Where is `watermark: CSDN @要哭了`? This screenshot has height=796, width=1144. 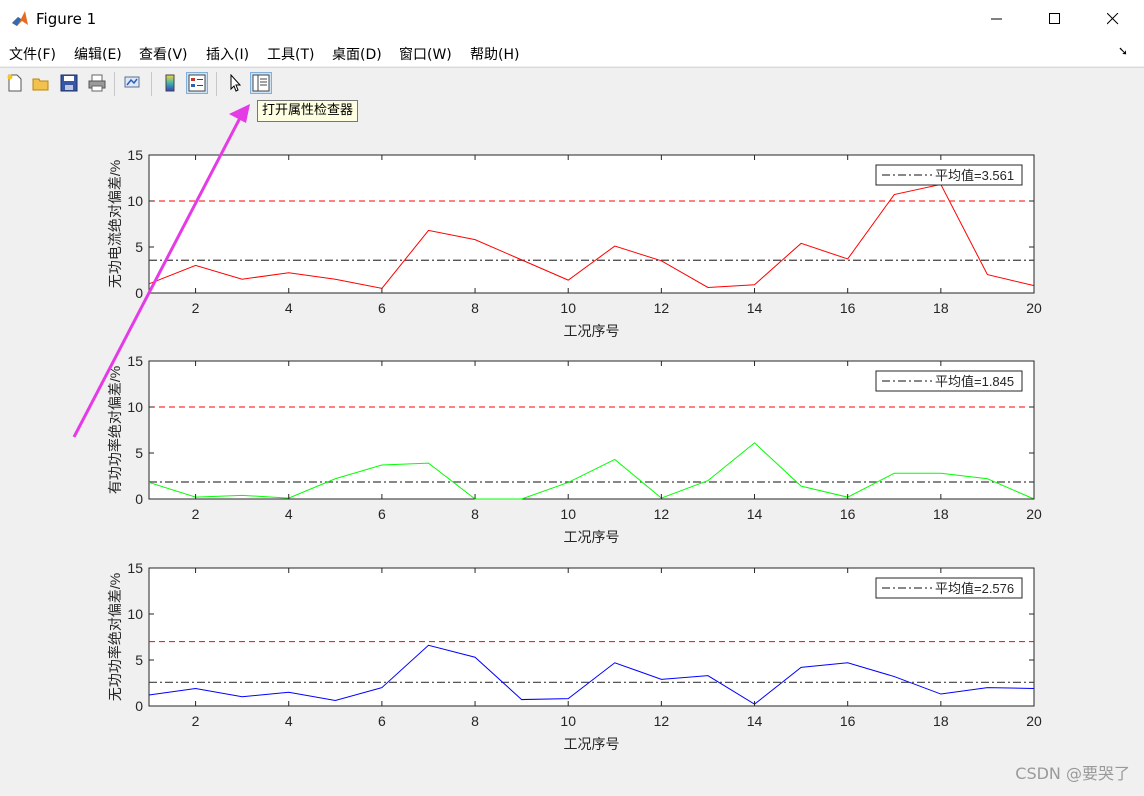
watermark: CSDN @要哭了 is located at coordinates (1072, 773).